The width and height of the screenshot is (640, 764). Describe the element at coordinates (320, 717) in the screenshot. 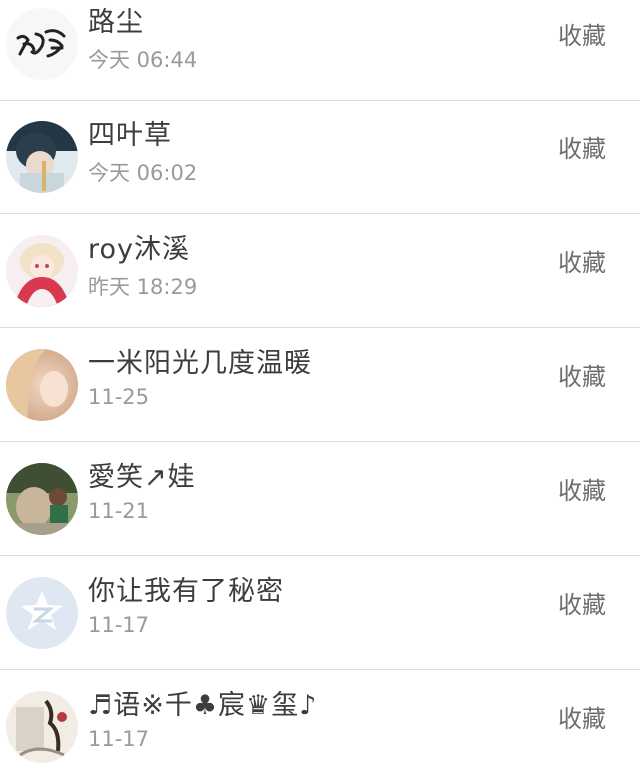

I see `list-item: ♬语※千♣宸♛玺♪ 11-17 收藏` at that location.